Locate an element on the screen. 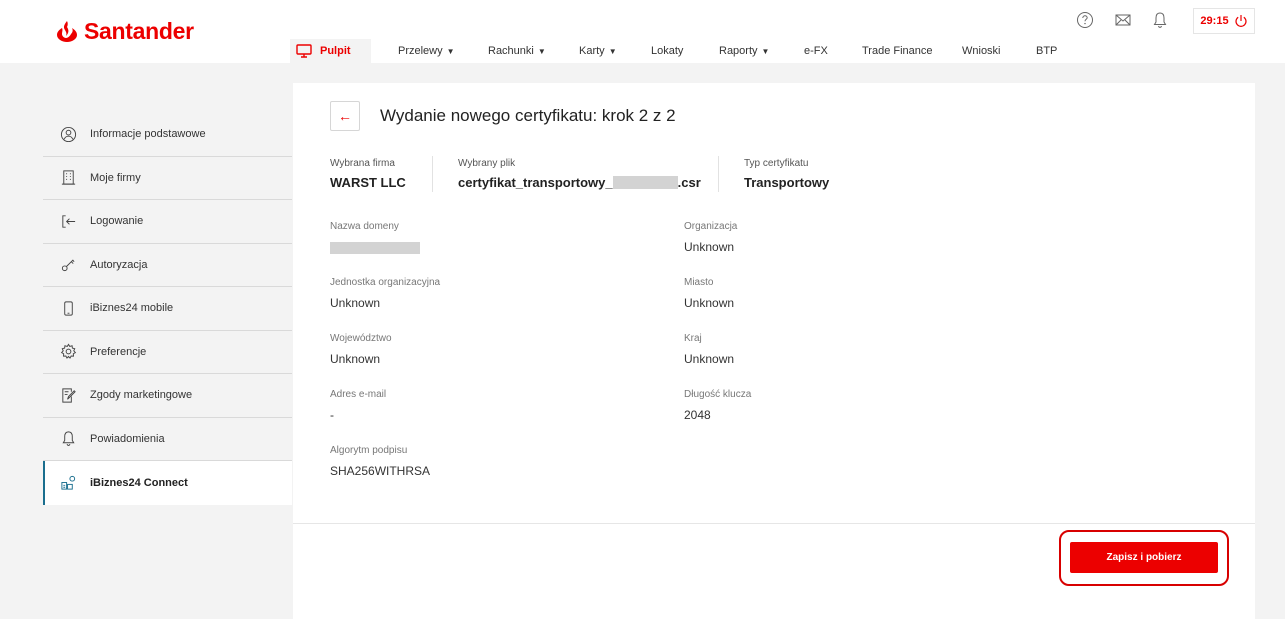  monitor-icon is located at coordinates (304, 51).